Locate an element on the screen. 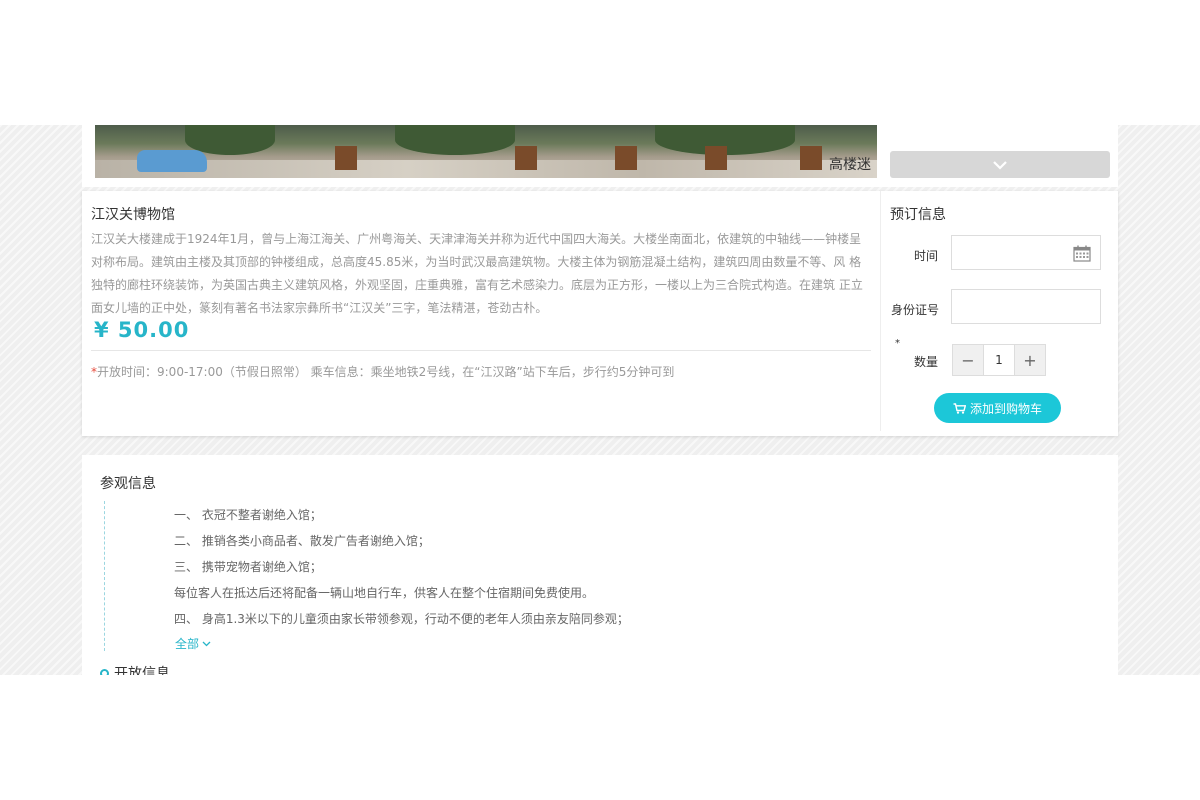  open-info-section-heading: 开放信息 is located at coordinates (135, 669).